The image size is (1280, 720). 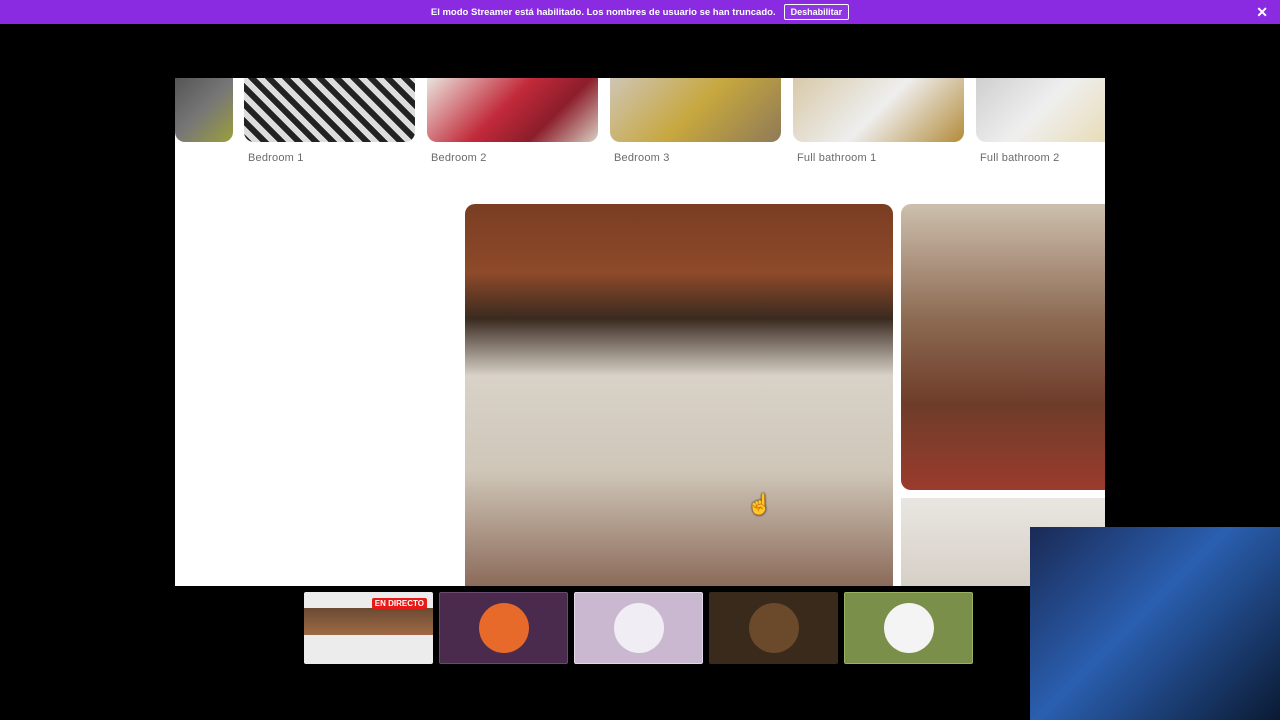 What do you see at coordinates (204, 110) in the screenshot?
I see `room-photo-kitchen` at bounding box center [204, 110].